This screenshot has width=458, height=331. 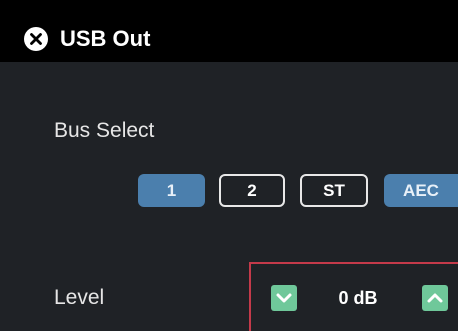 I want to click on level-increase-button, so click(x=435, y=298).